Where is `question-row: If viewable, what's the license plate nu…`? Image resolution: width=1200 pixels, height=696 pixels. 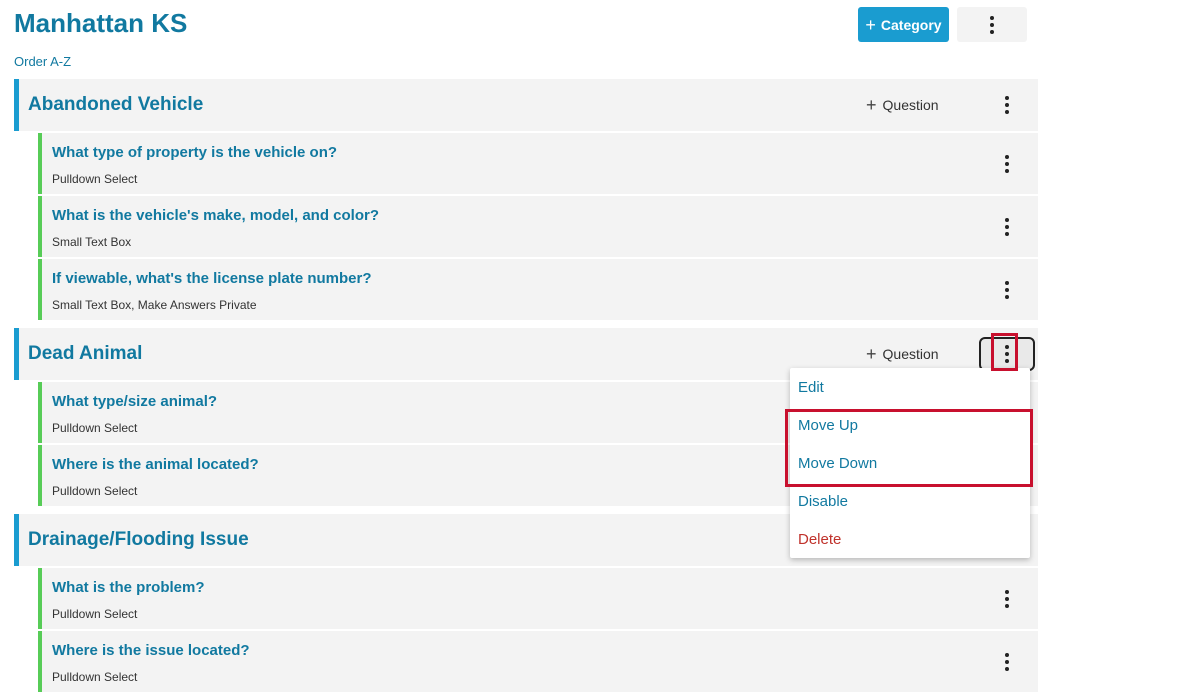 question-row: If viewable, what's the license plate nu… is located at coordinates (538, 289).